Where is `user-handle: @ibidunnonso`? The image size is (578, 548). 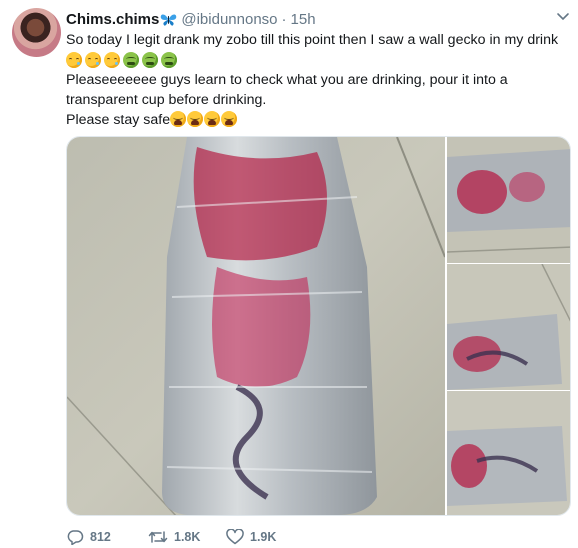
user-handle: @ibidunnonso is located at coordinates (229, 19).